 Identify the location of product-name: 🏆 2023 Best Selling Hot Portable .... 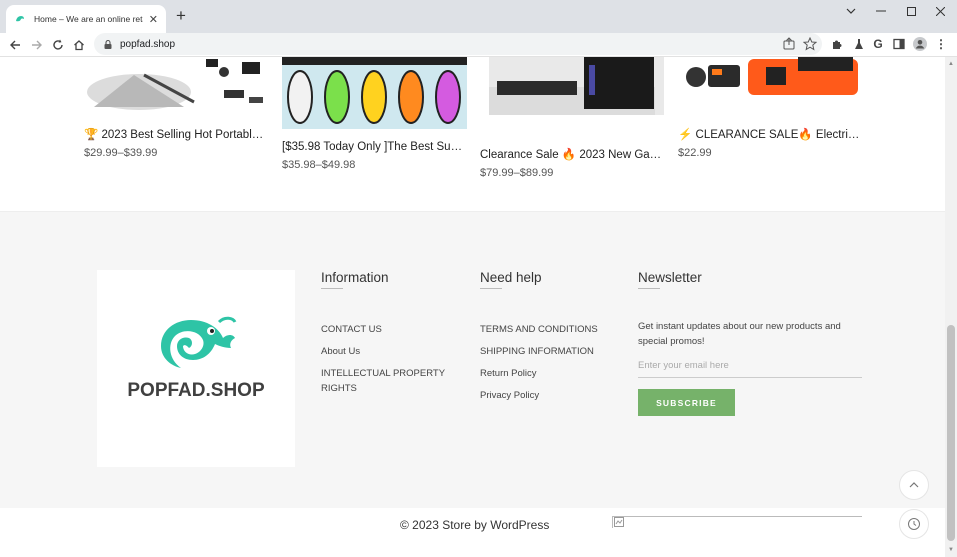
(176, 134).